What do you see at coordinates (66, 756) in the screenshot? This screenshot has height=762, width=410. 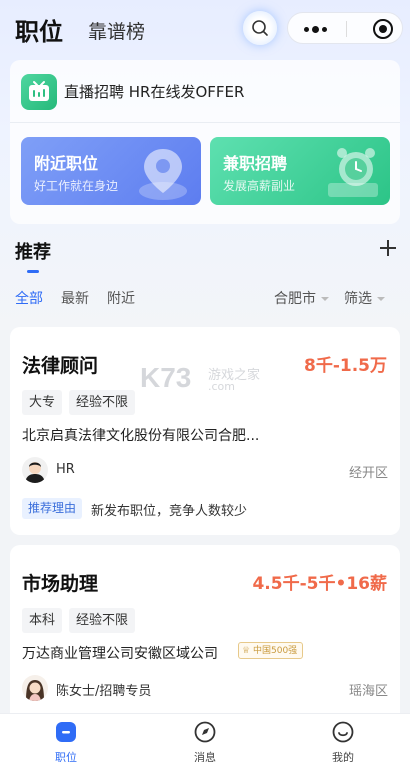 I see `nav-jobs-label: 职位` at bounding box center [66, 756].